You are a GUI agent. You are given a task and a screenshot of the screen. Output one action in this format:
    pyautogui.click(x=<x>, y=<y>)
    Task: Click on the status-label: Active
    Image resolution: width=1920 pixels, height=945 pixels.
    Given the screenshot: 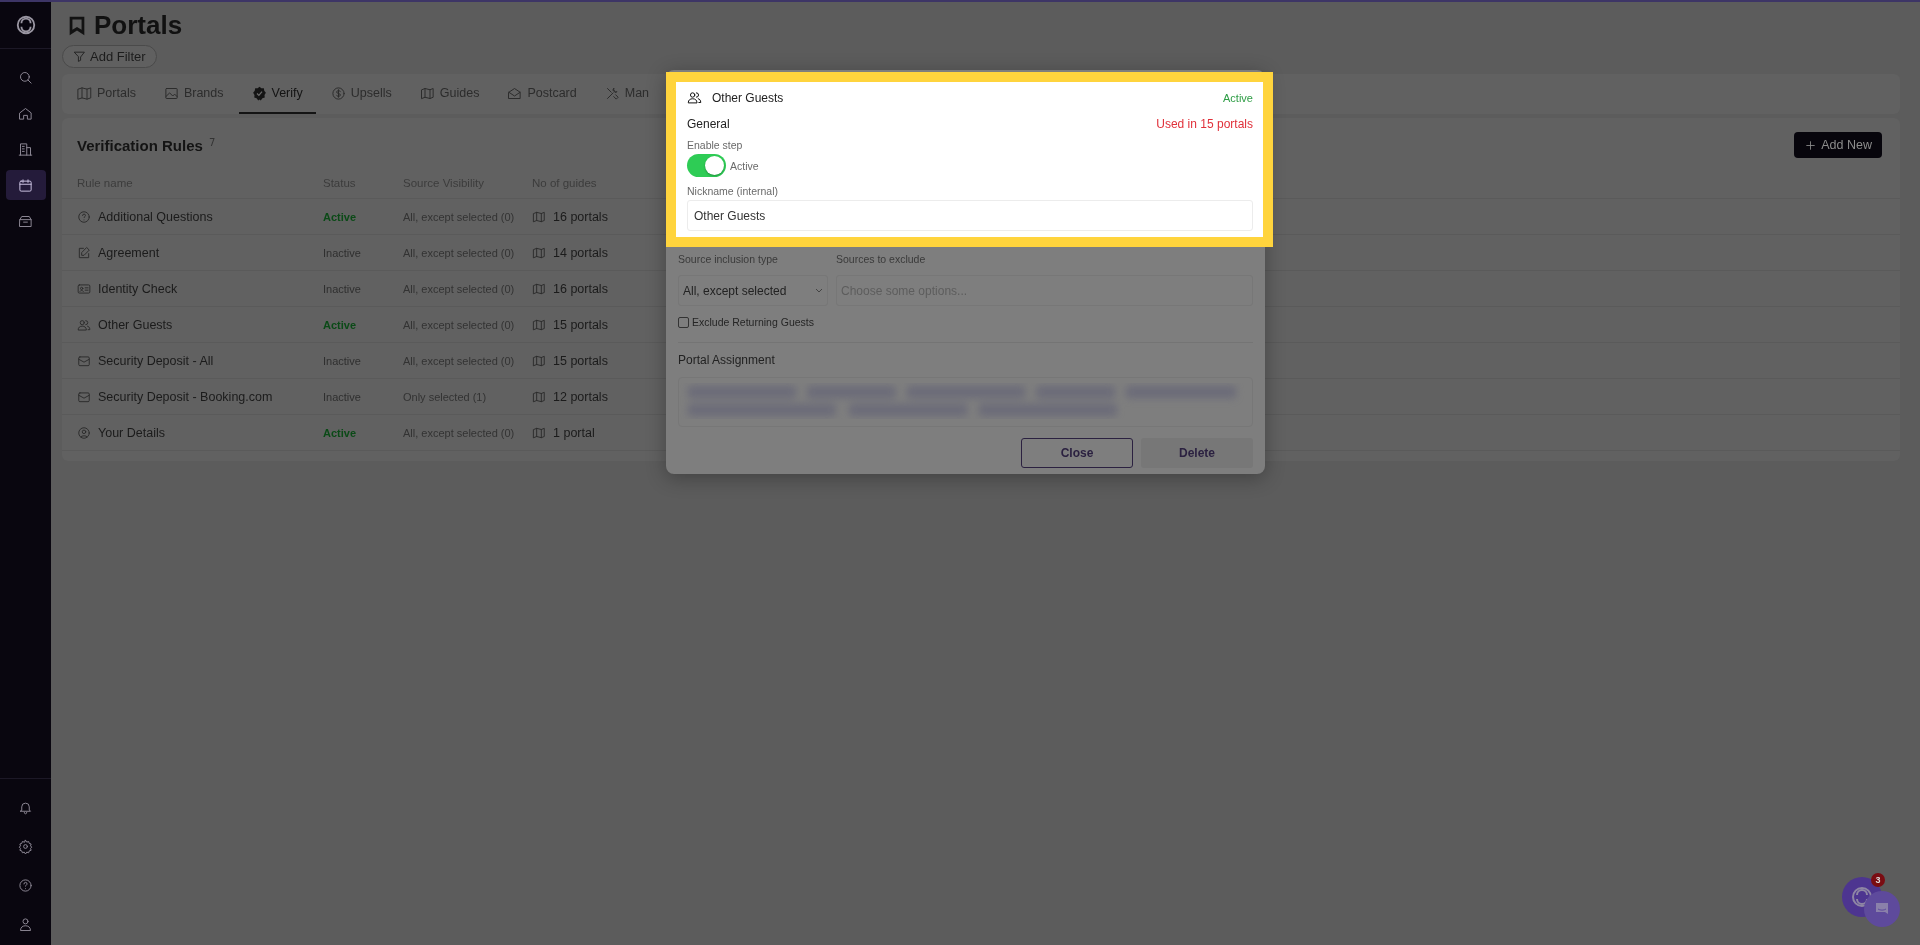 What is the action you would take?
    pyautogui.click(x=1238, y=97)
    